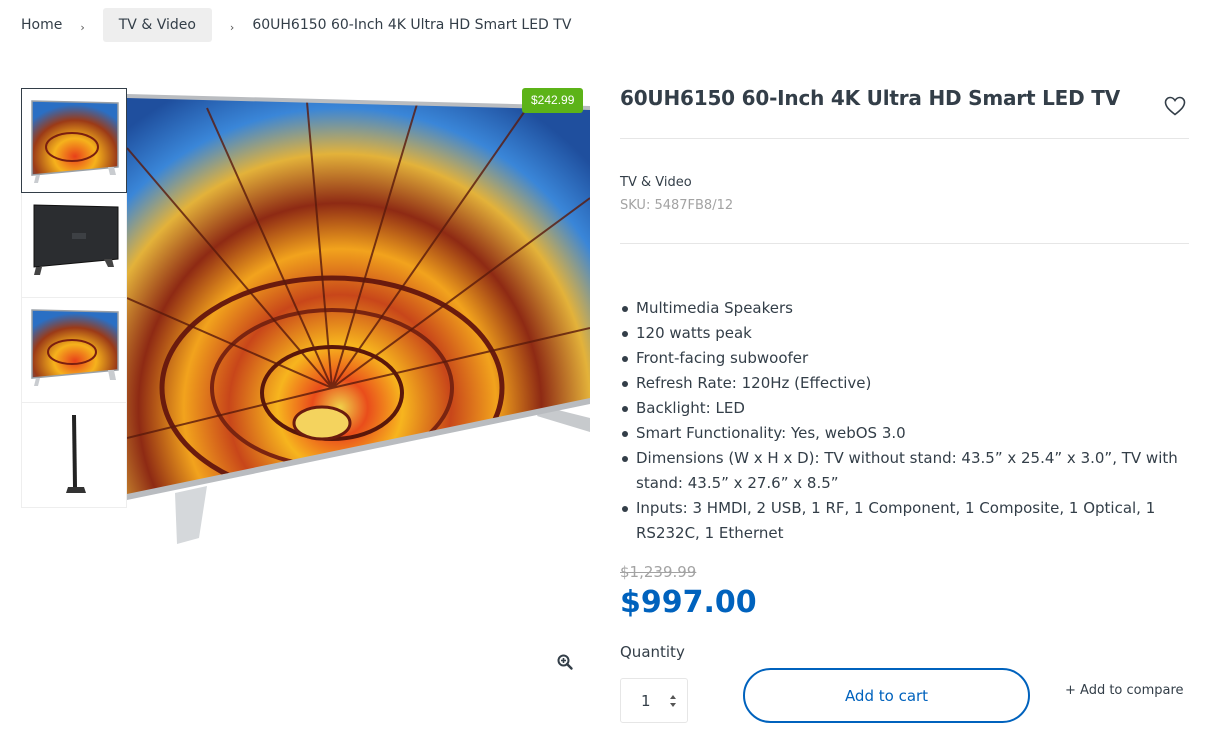 The width and height of the screenshot is (1225, 755). I want to click on add-to-cart-row: 1 Add to cart + Add to compare, so click(904, 696).